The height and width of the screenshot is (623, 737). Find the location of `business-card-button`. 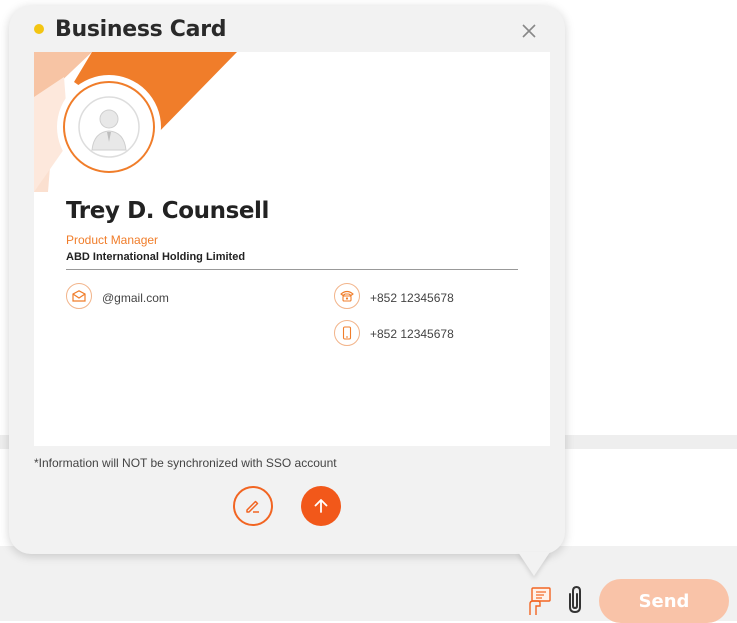

business-card-button is located at coordinates (540, 601).